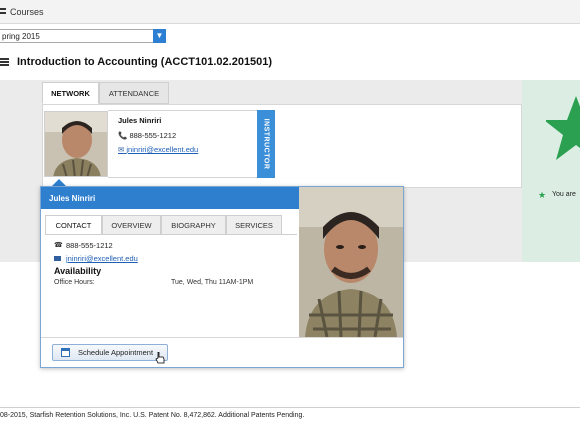 This screenshot has height=435, width=580. Describe the element at coordinates (160, 357) in the screenshot. I see `hand-cursor-icon` at that location.